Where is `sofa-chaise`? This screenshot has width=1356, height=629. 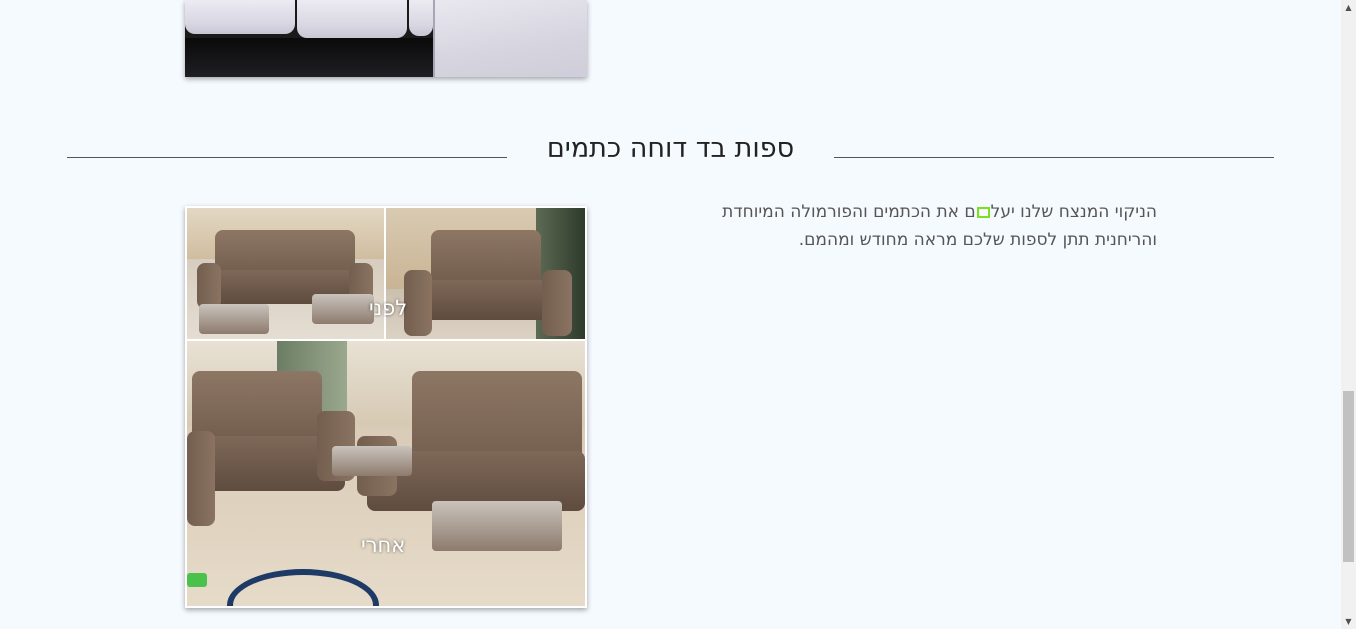
sofa-chaise is located at coordinates (510, 38).